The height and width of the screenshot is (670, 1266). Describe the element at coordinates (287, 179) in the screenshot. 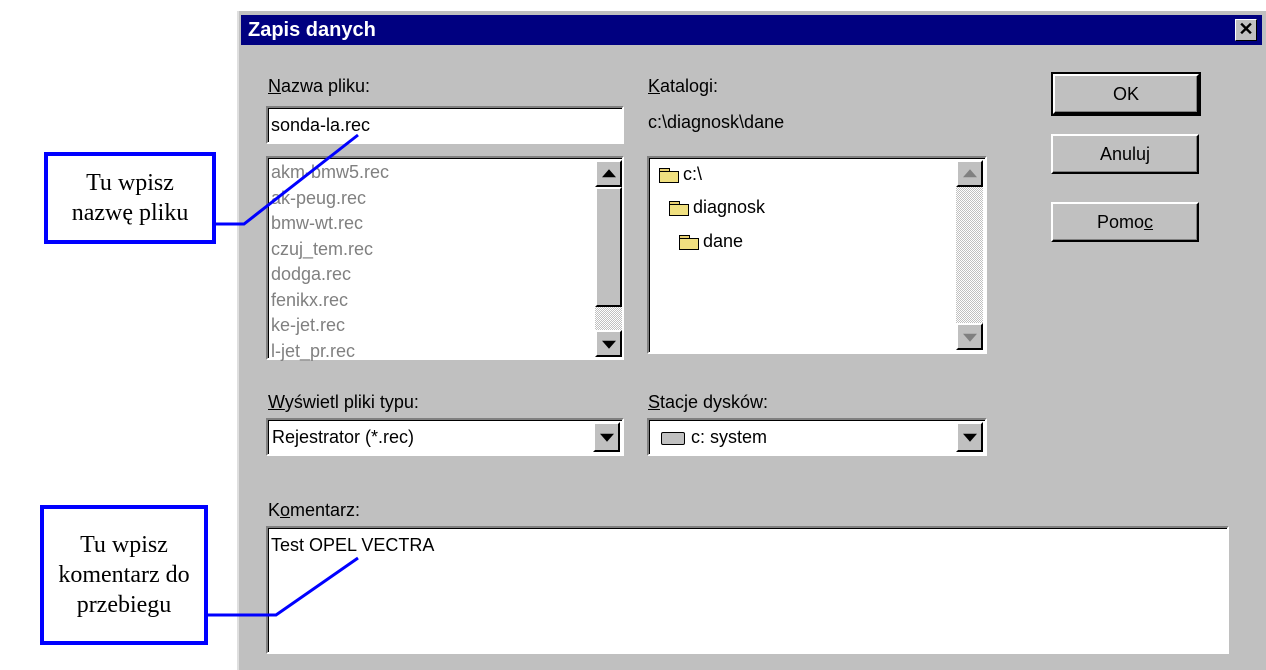

I see `filename-leader-line` at that location.